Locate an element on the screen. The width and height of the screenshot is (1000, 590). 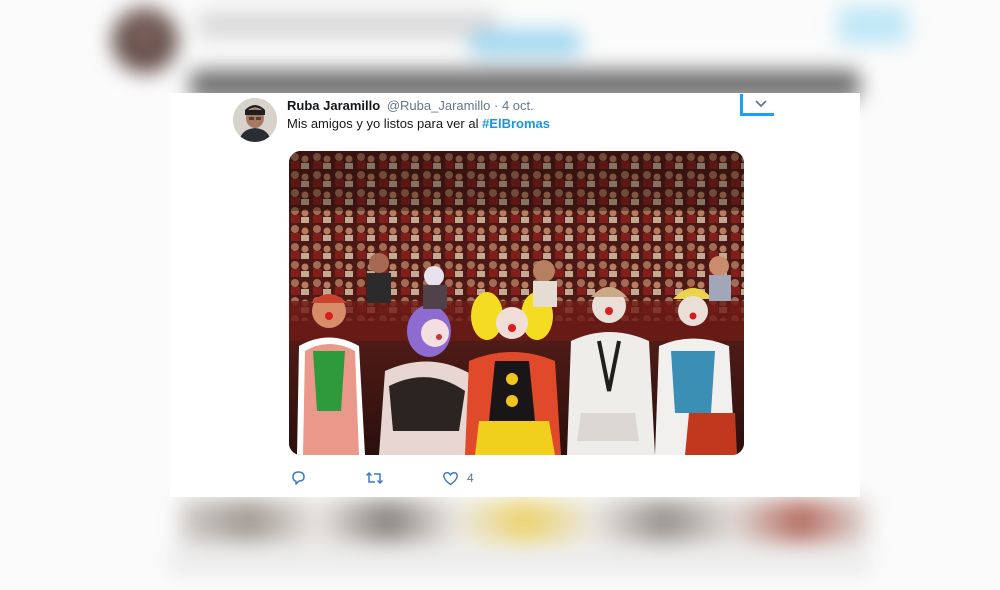
tweet-menu-button is located at coordinates (757, 105).